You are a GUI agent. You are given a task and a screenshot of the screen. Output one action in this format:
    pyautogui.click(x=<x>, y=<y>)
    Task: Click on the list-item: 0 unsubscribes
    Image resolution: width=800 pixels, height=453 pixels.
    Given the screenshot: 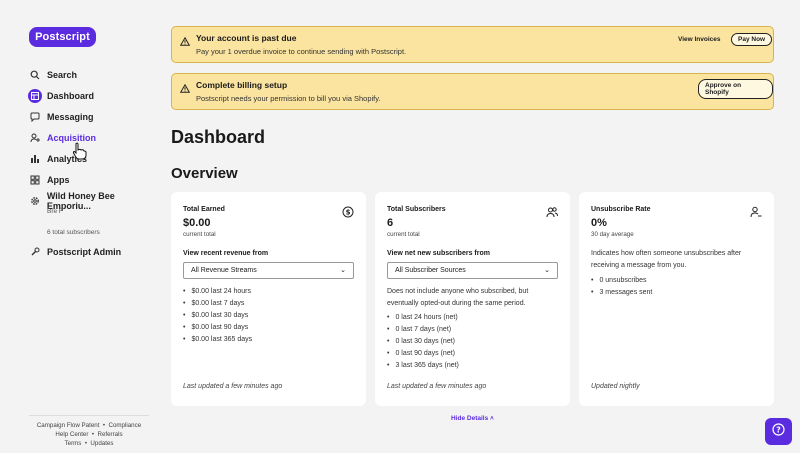 What is the action you would take?
    pyautogui.click(x=621, y=281)
    